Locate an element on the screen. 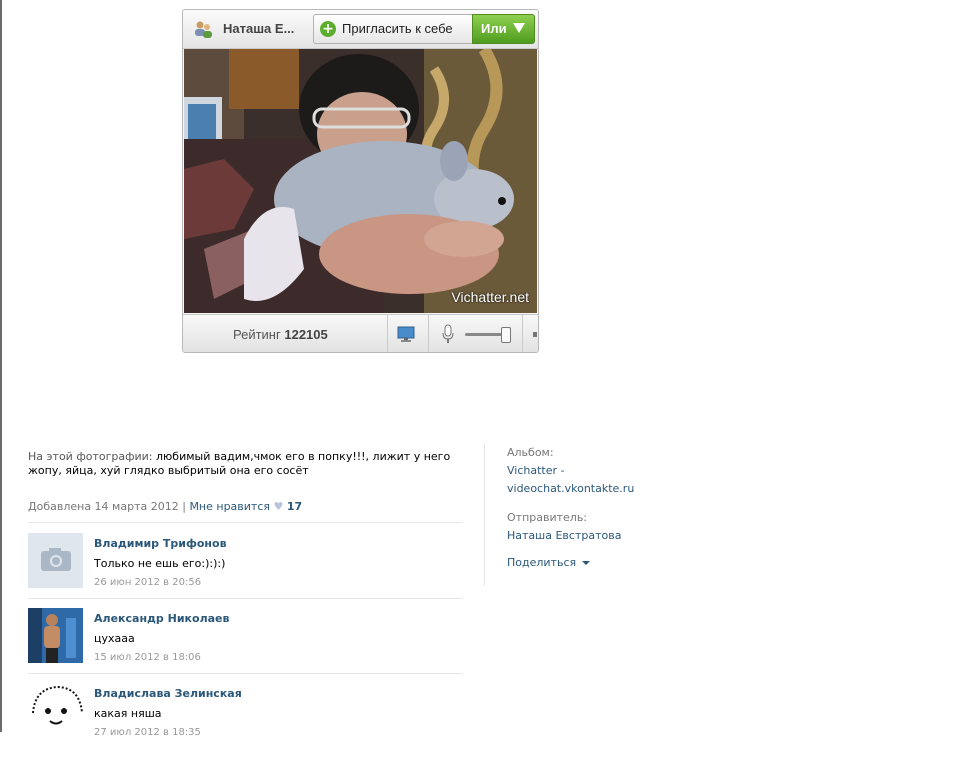  comment-text: какая няша is located at coordinates (128, 713).